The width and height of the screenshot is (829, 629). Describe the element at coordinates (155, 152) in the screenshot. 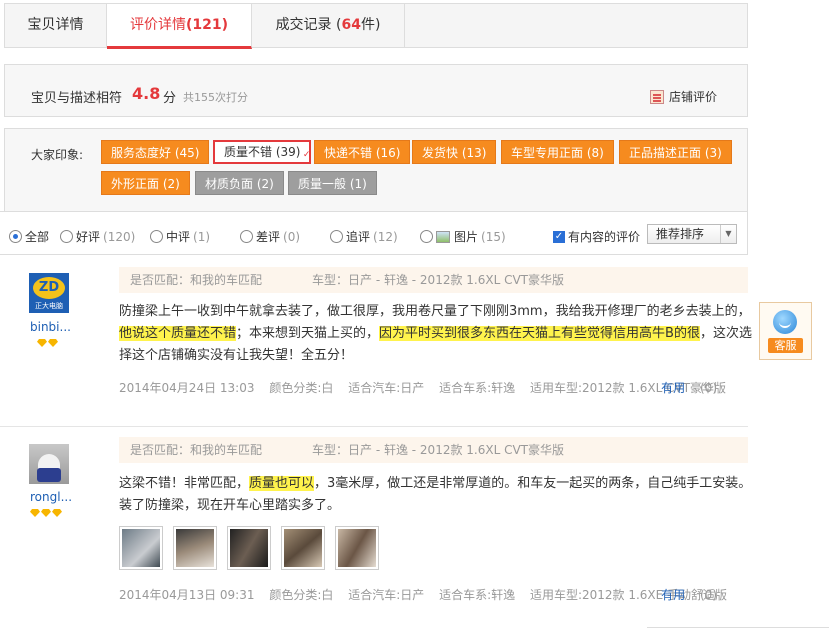

I see `impression-tag: 服务态度好 (45)` at that location.